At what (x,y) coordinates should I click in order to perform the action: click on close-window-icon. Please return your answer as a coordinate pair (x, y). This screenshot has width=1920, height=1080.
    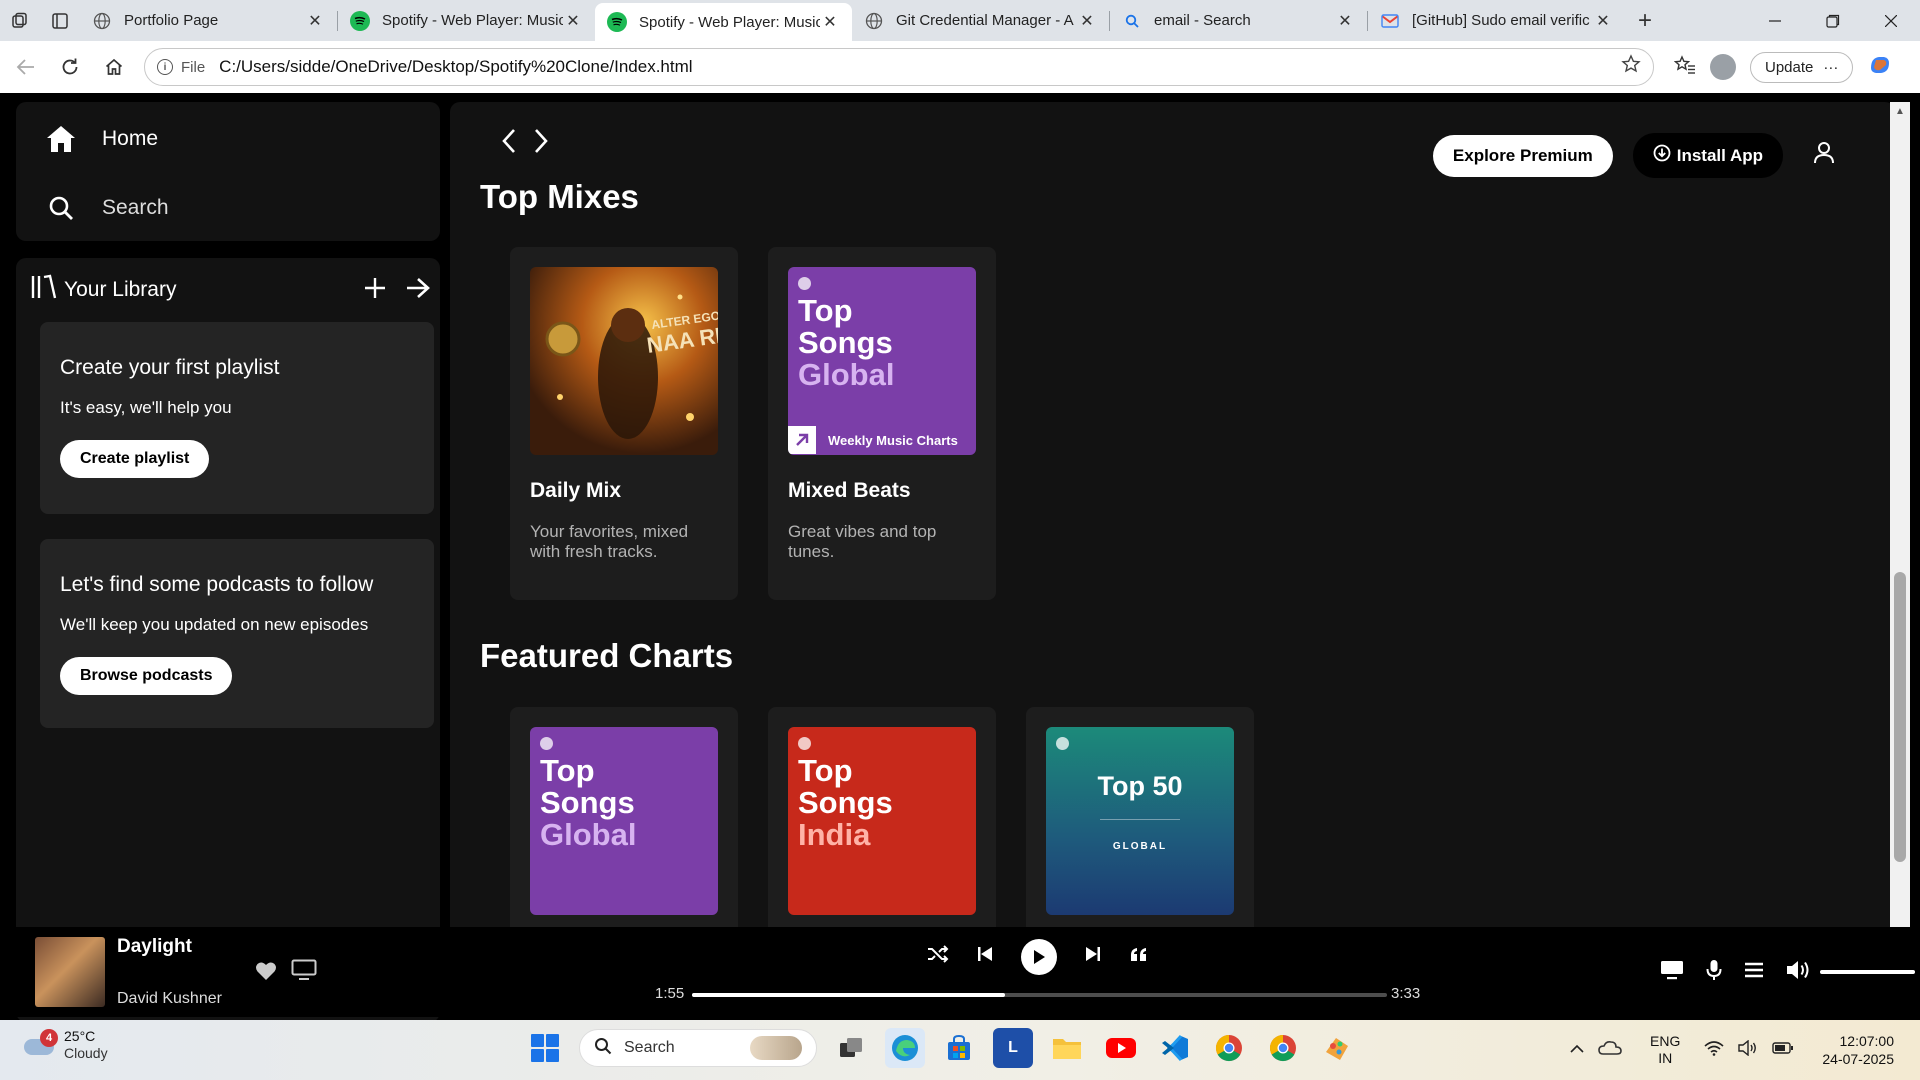
    Looking at the image, I should click on (1891, 20).